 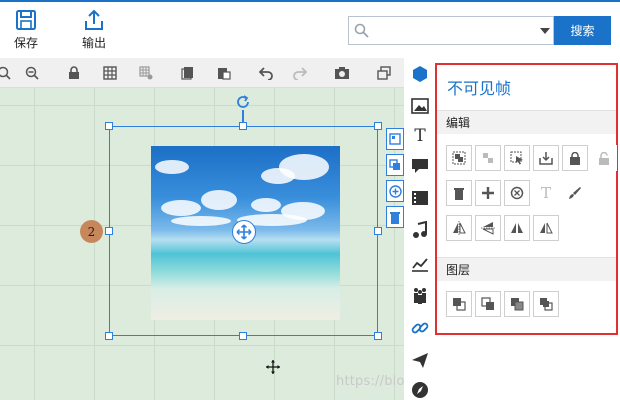 I want to click on mirror-right-button, so click(x=546, y=228).